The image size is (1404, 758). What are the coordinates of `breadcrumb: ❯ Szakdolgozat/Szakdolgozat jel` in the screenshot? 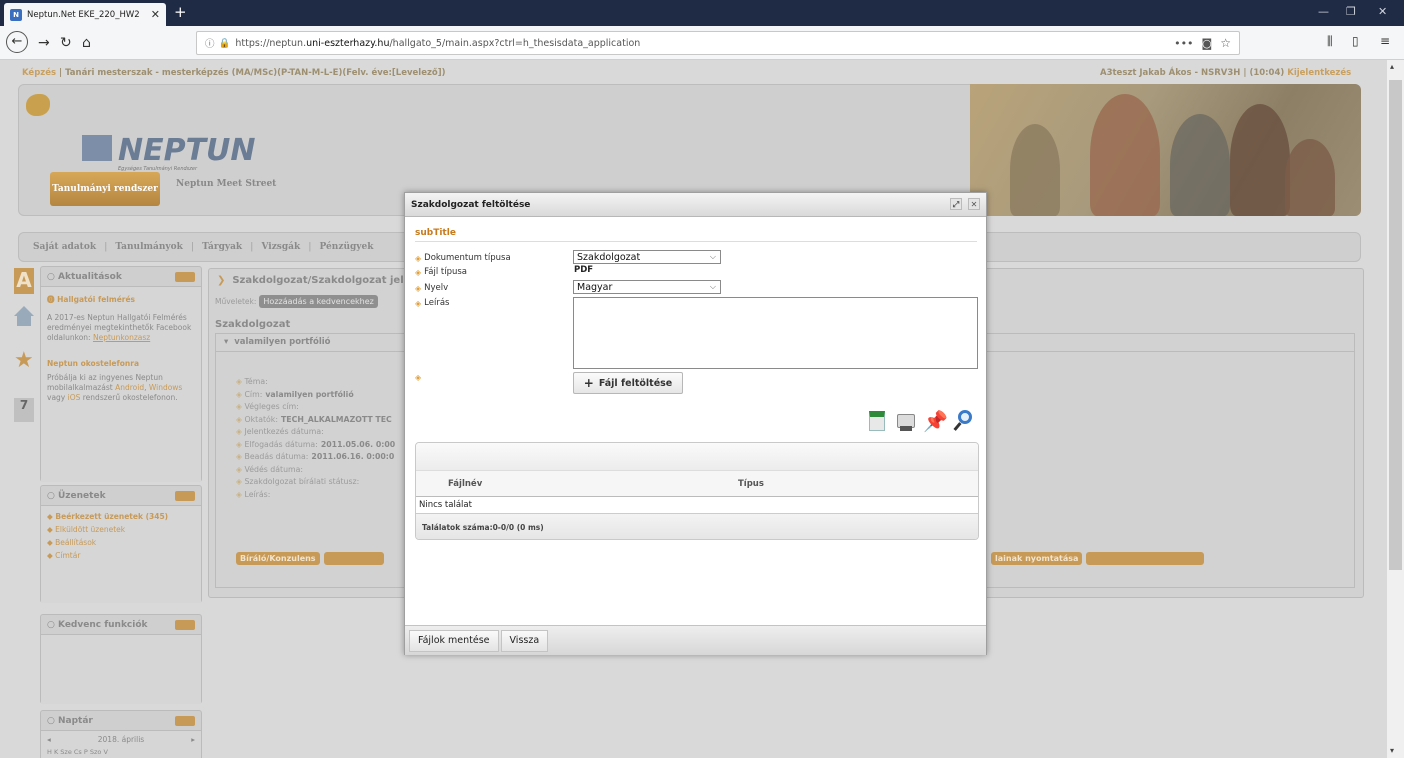 It's located at (310, 280).